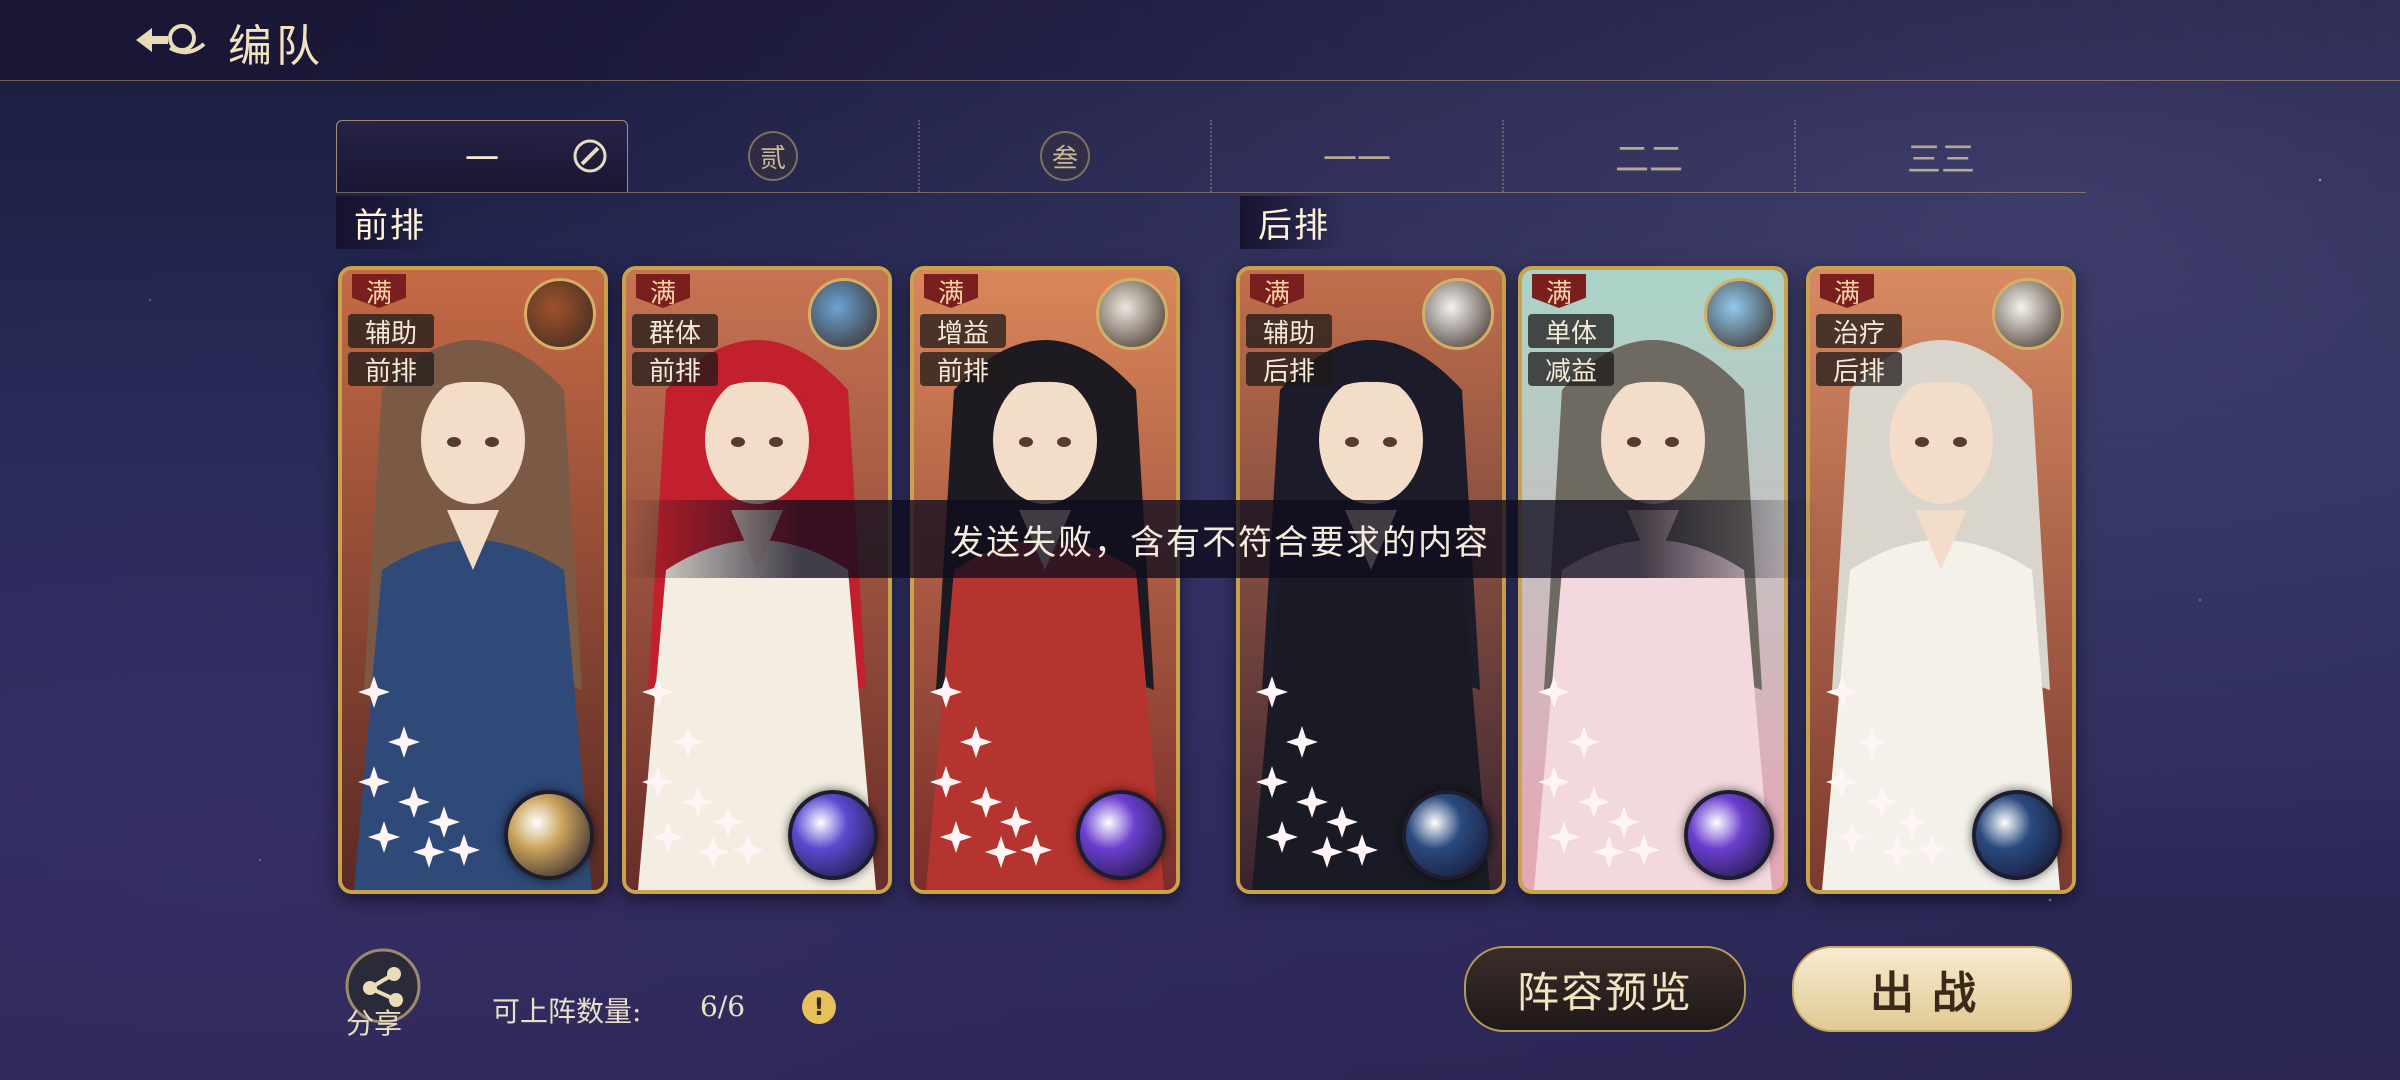 The height and width of the screenshot is (1080, 2400). Describe the element at coordinates (1200, 40) in the screenshot. I see `top-bar: 编队` at that location.